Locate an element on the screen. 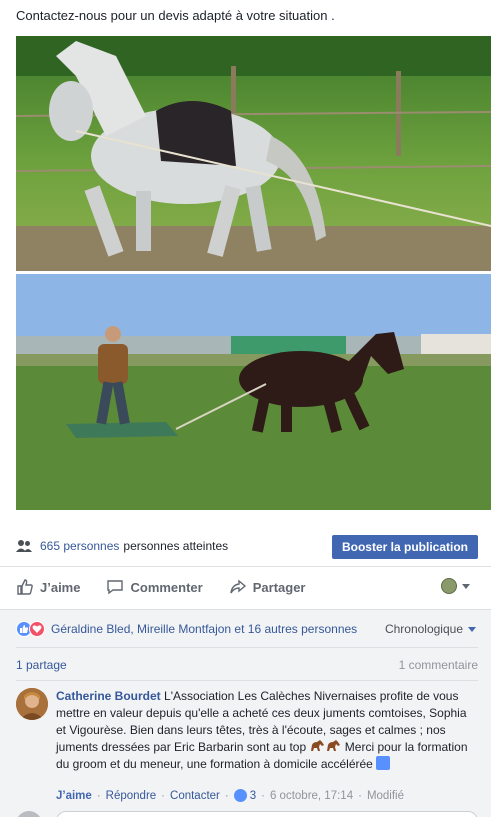  share-label: Partager is located at coordinates (279, 587).